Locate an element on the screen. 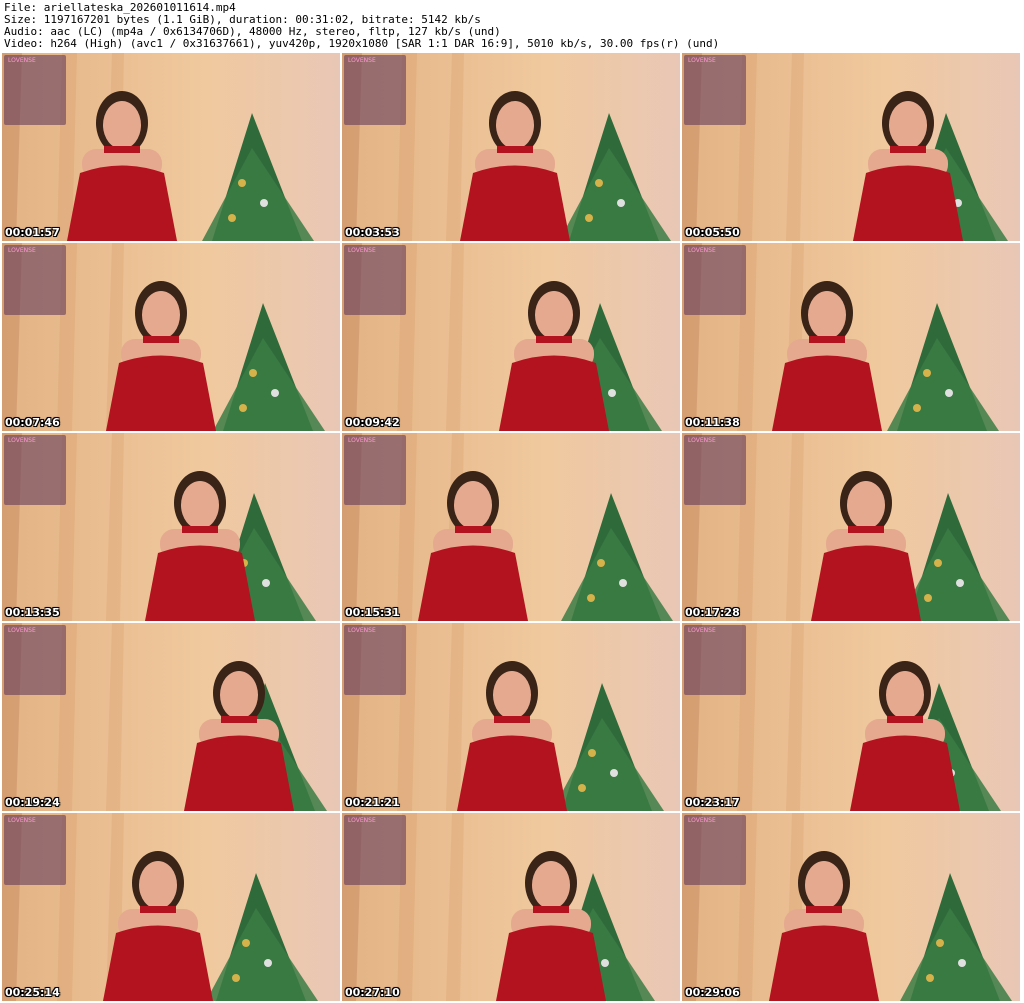 The image size is (1024, 1003). video-thumbnail: LOVENSE 00:13:35 is located at coordinates (171, 527).